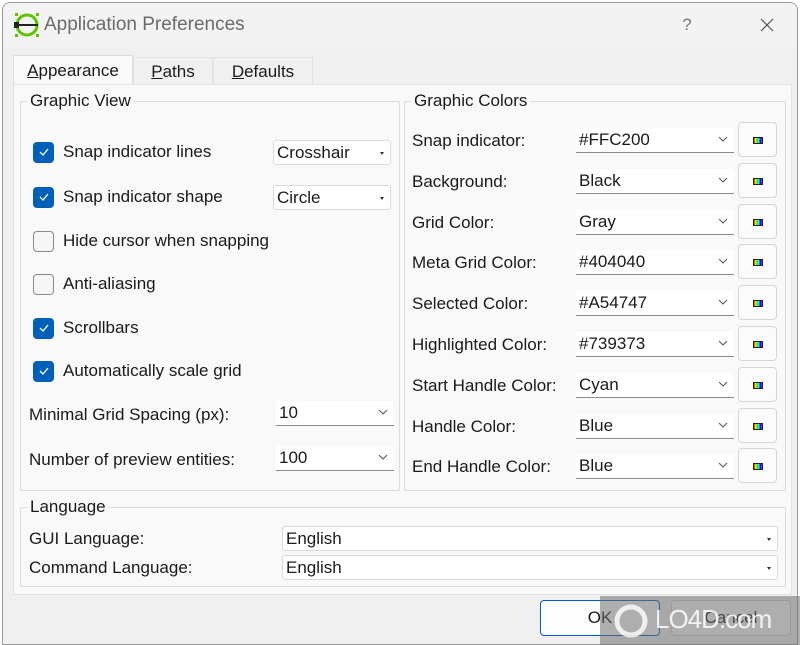 The width and height of the screenshot is (800, 645). What do you see at coordinates (480, 344) in the screenshot?
I see `color-row-label: Highlighted Color:` at bounding box center [480, 344].